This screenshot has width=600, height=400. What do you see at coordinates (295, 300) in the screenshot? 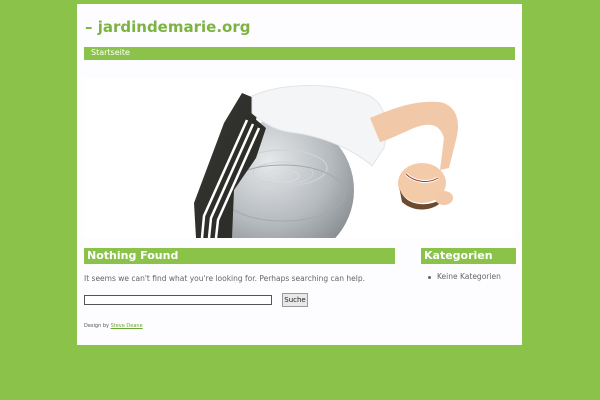
I see `search-button: Suche` at bounding box center [295, 300].